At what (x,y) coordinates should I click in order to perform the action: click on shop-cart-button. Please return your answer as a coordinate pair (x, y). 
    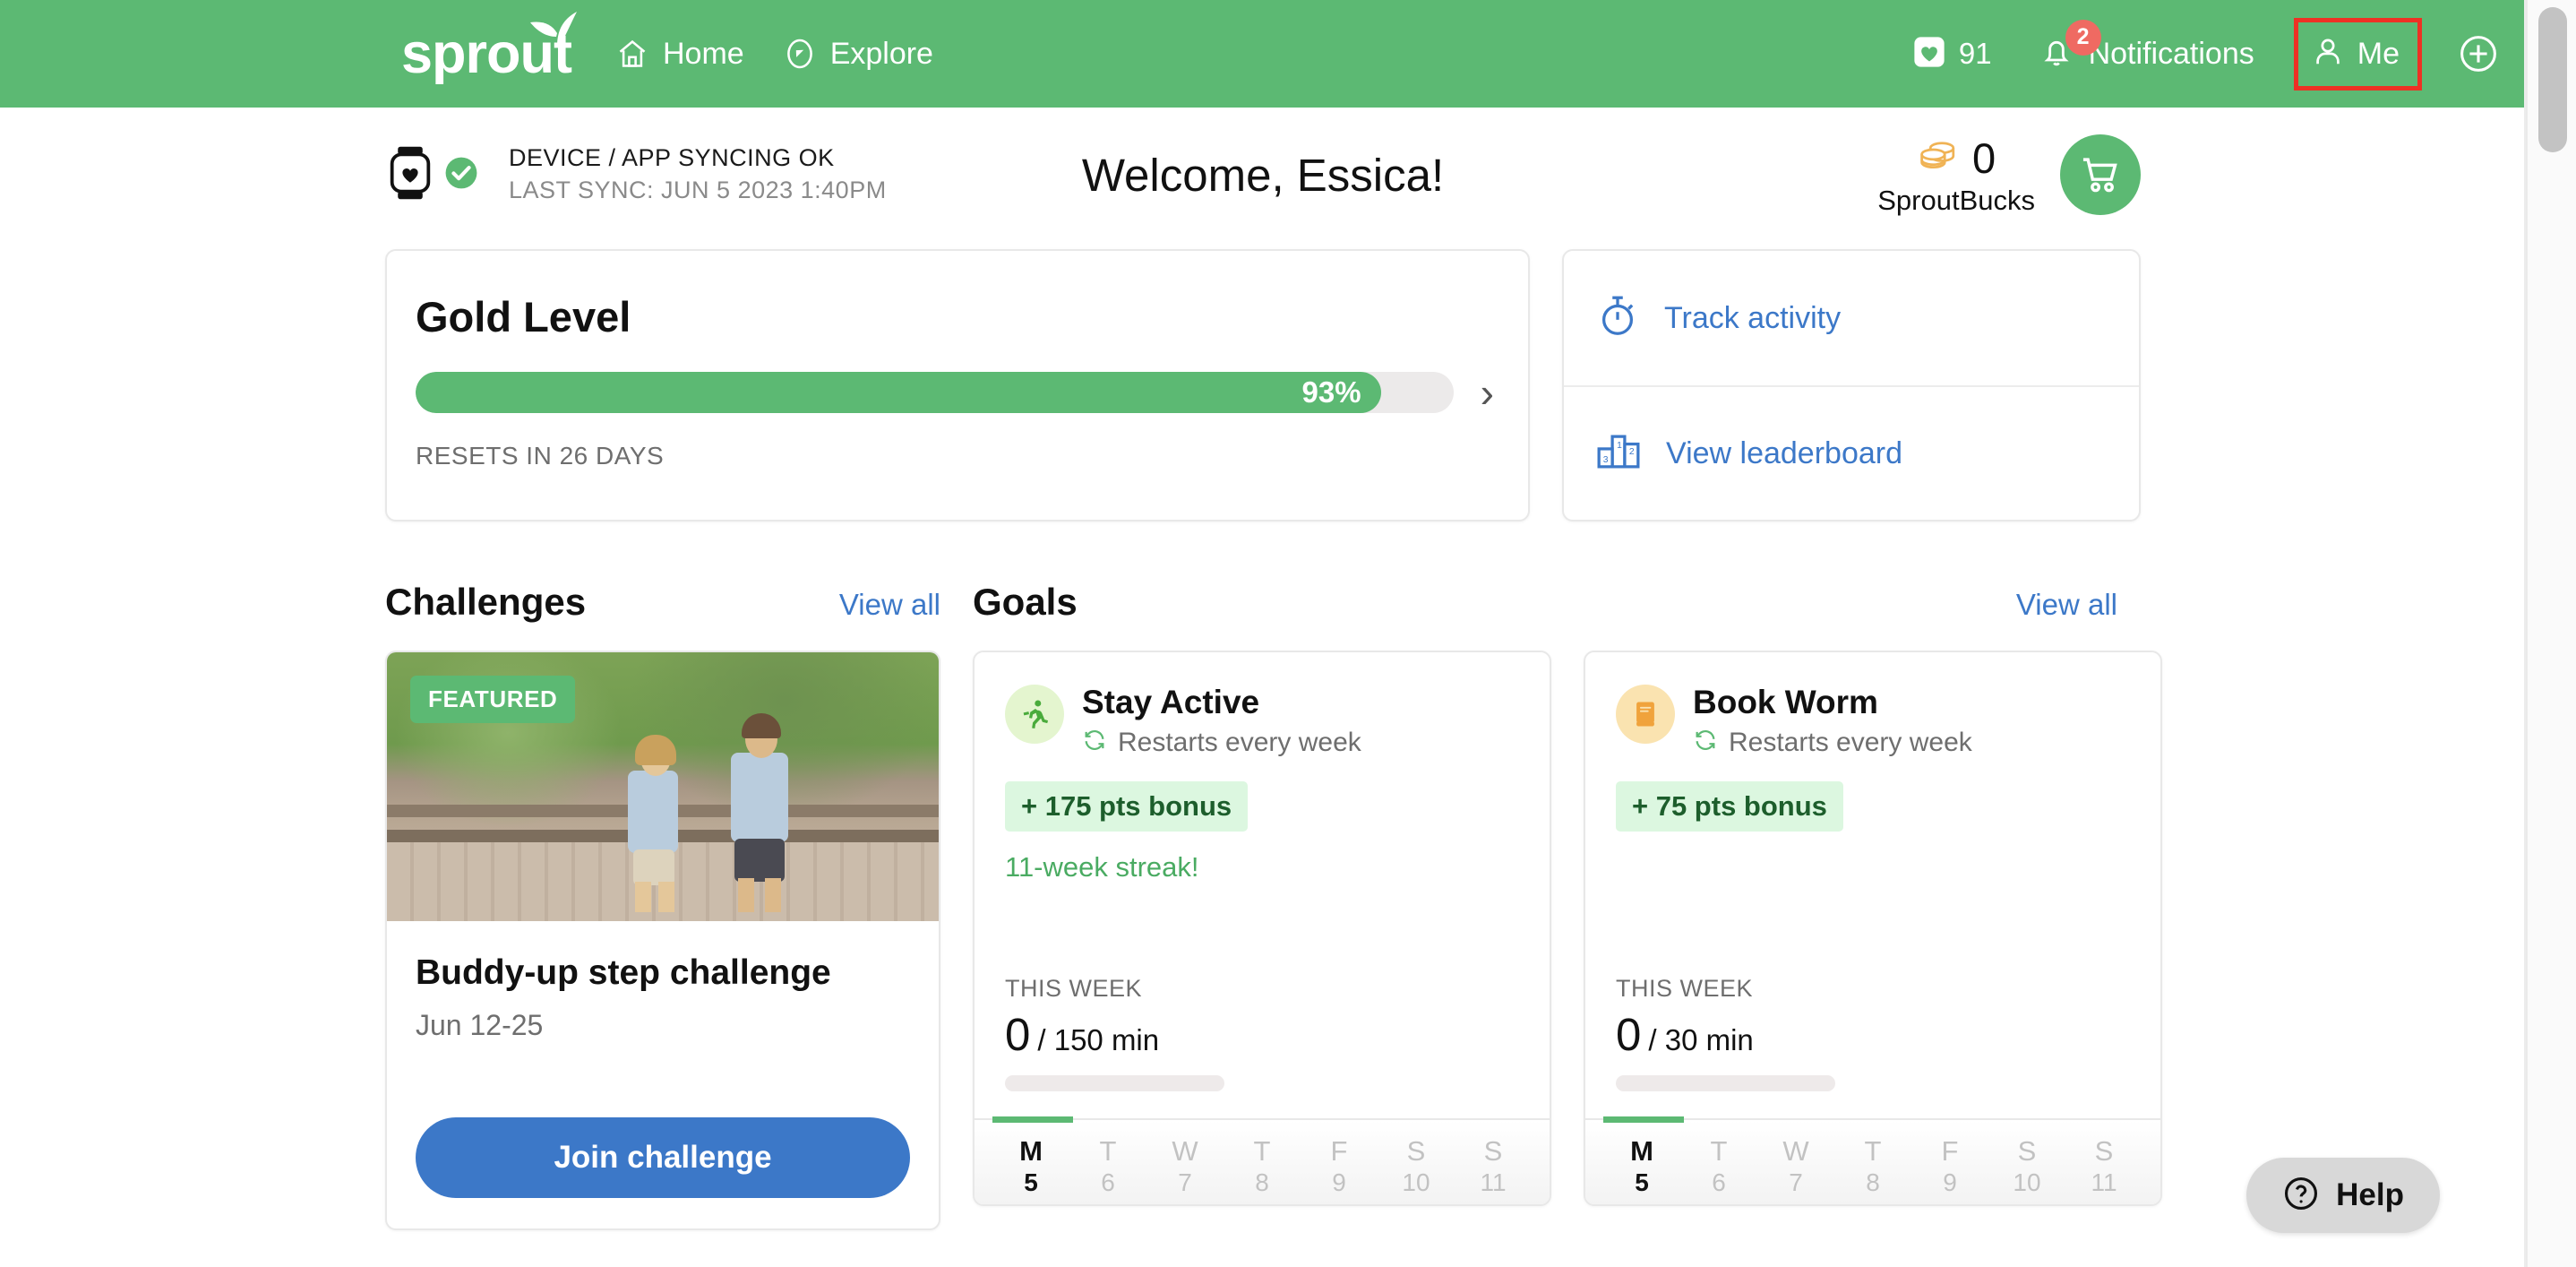
    Looking at the image, I should click on (2100, 174).